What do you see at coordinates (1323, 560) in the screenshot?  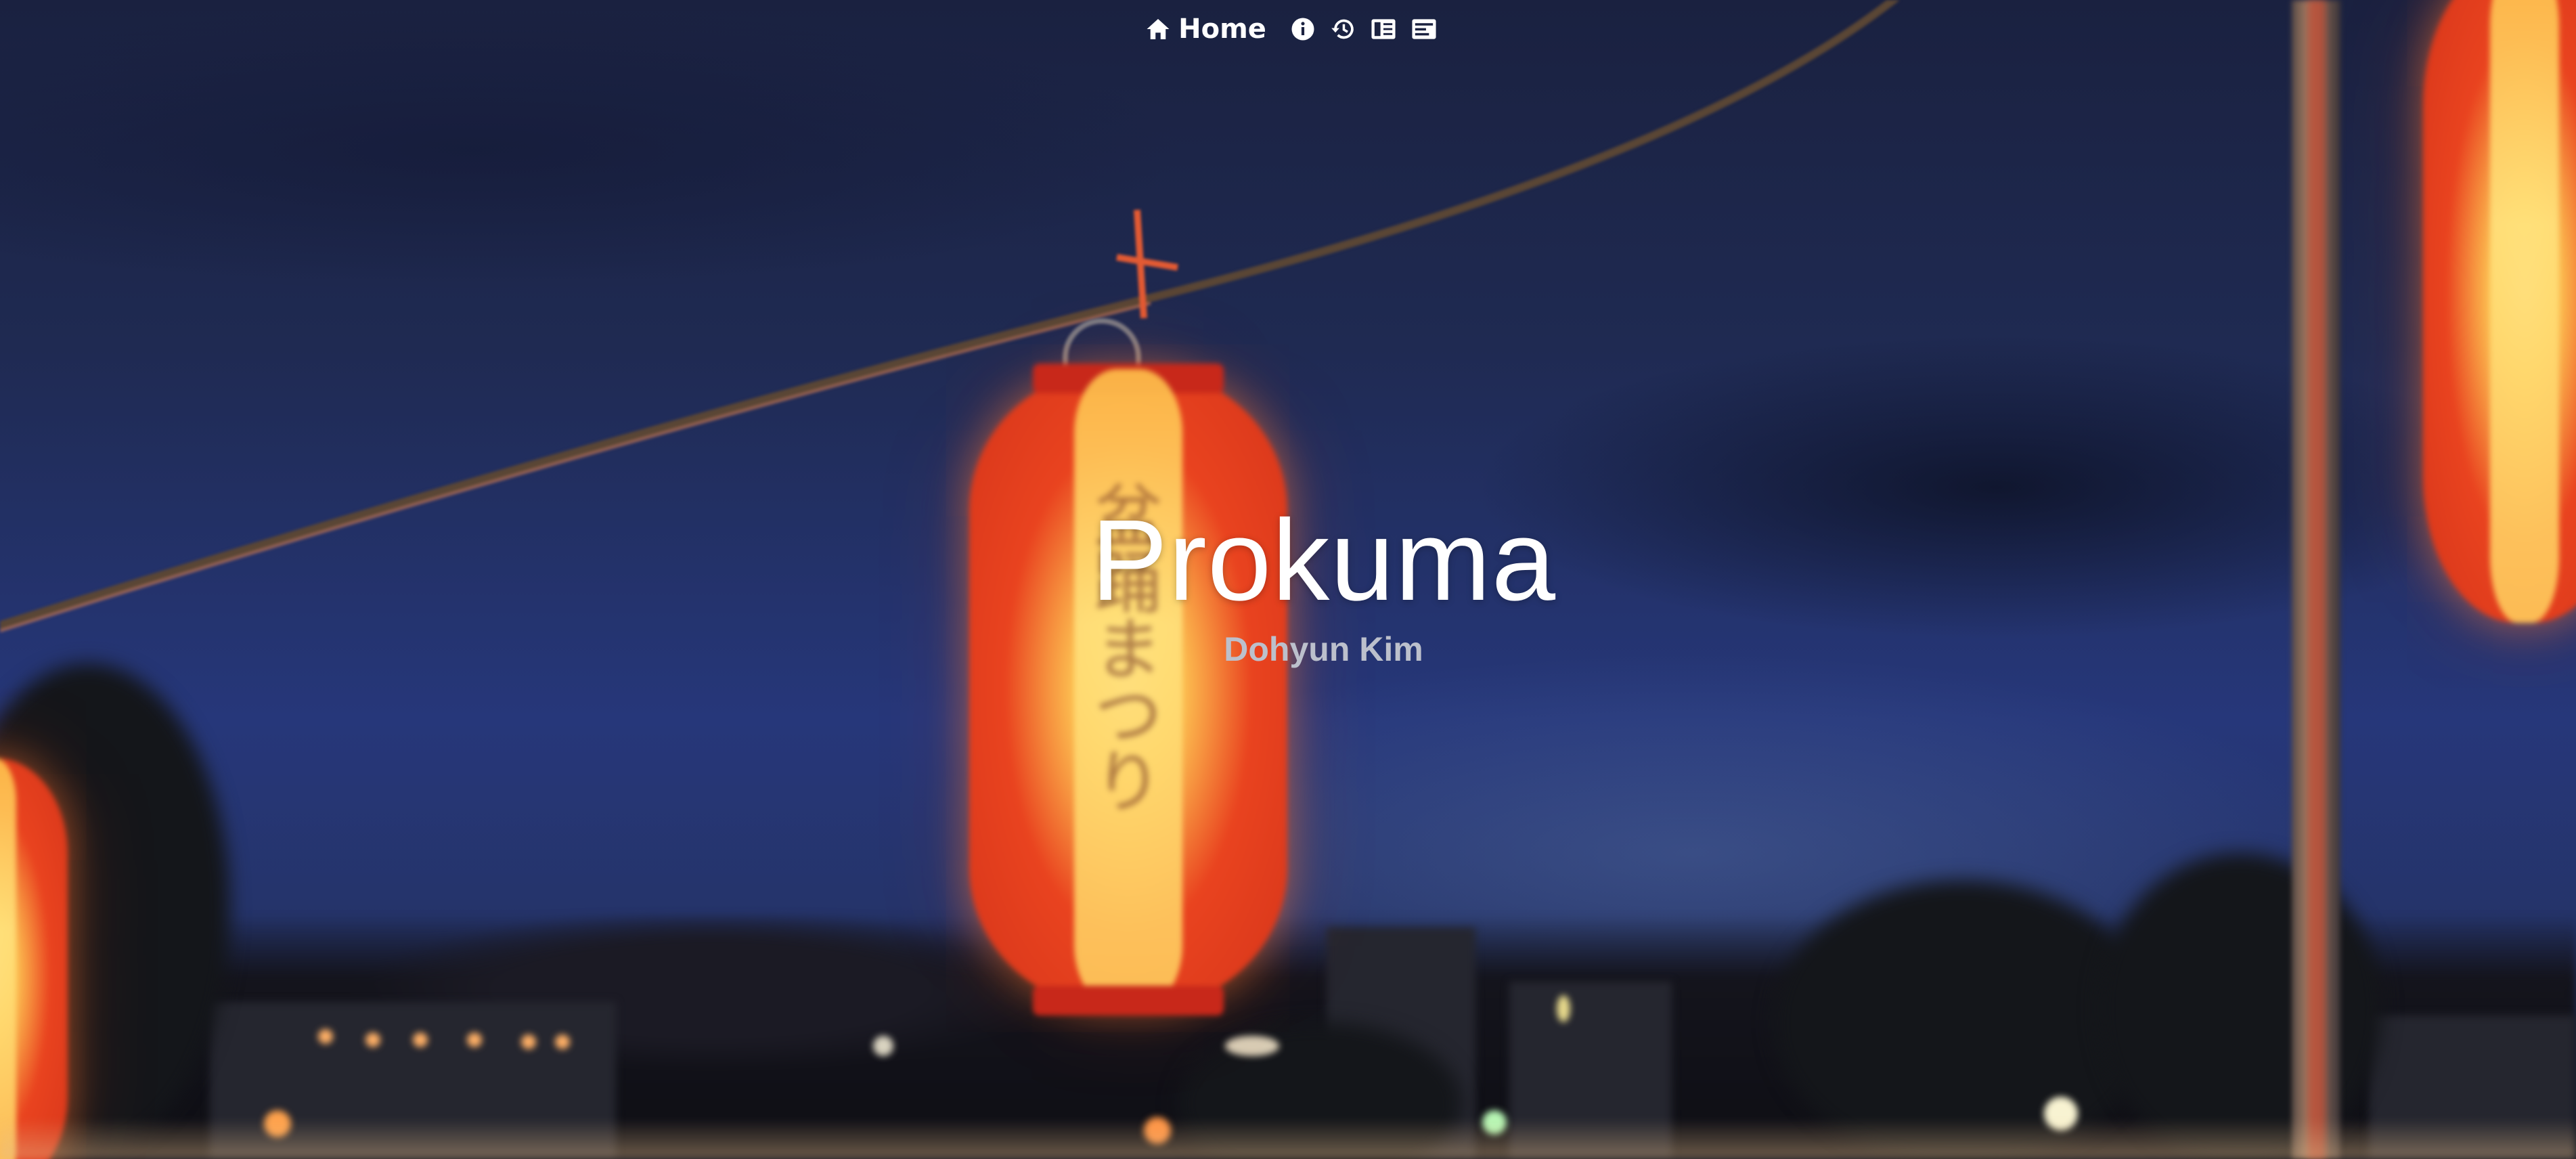 I see `site-title: Prokuma` at bounding box center [1323, 560].